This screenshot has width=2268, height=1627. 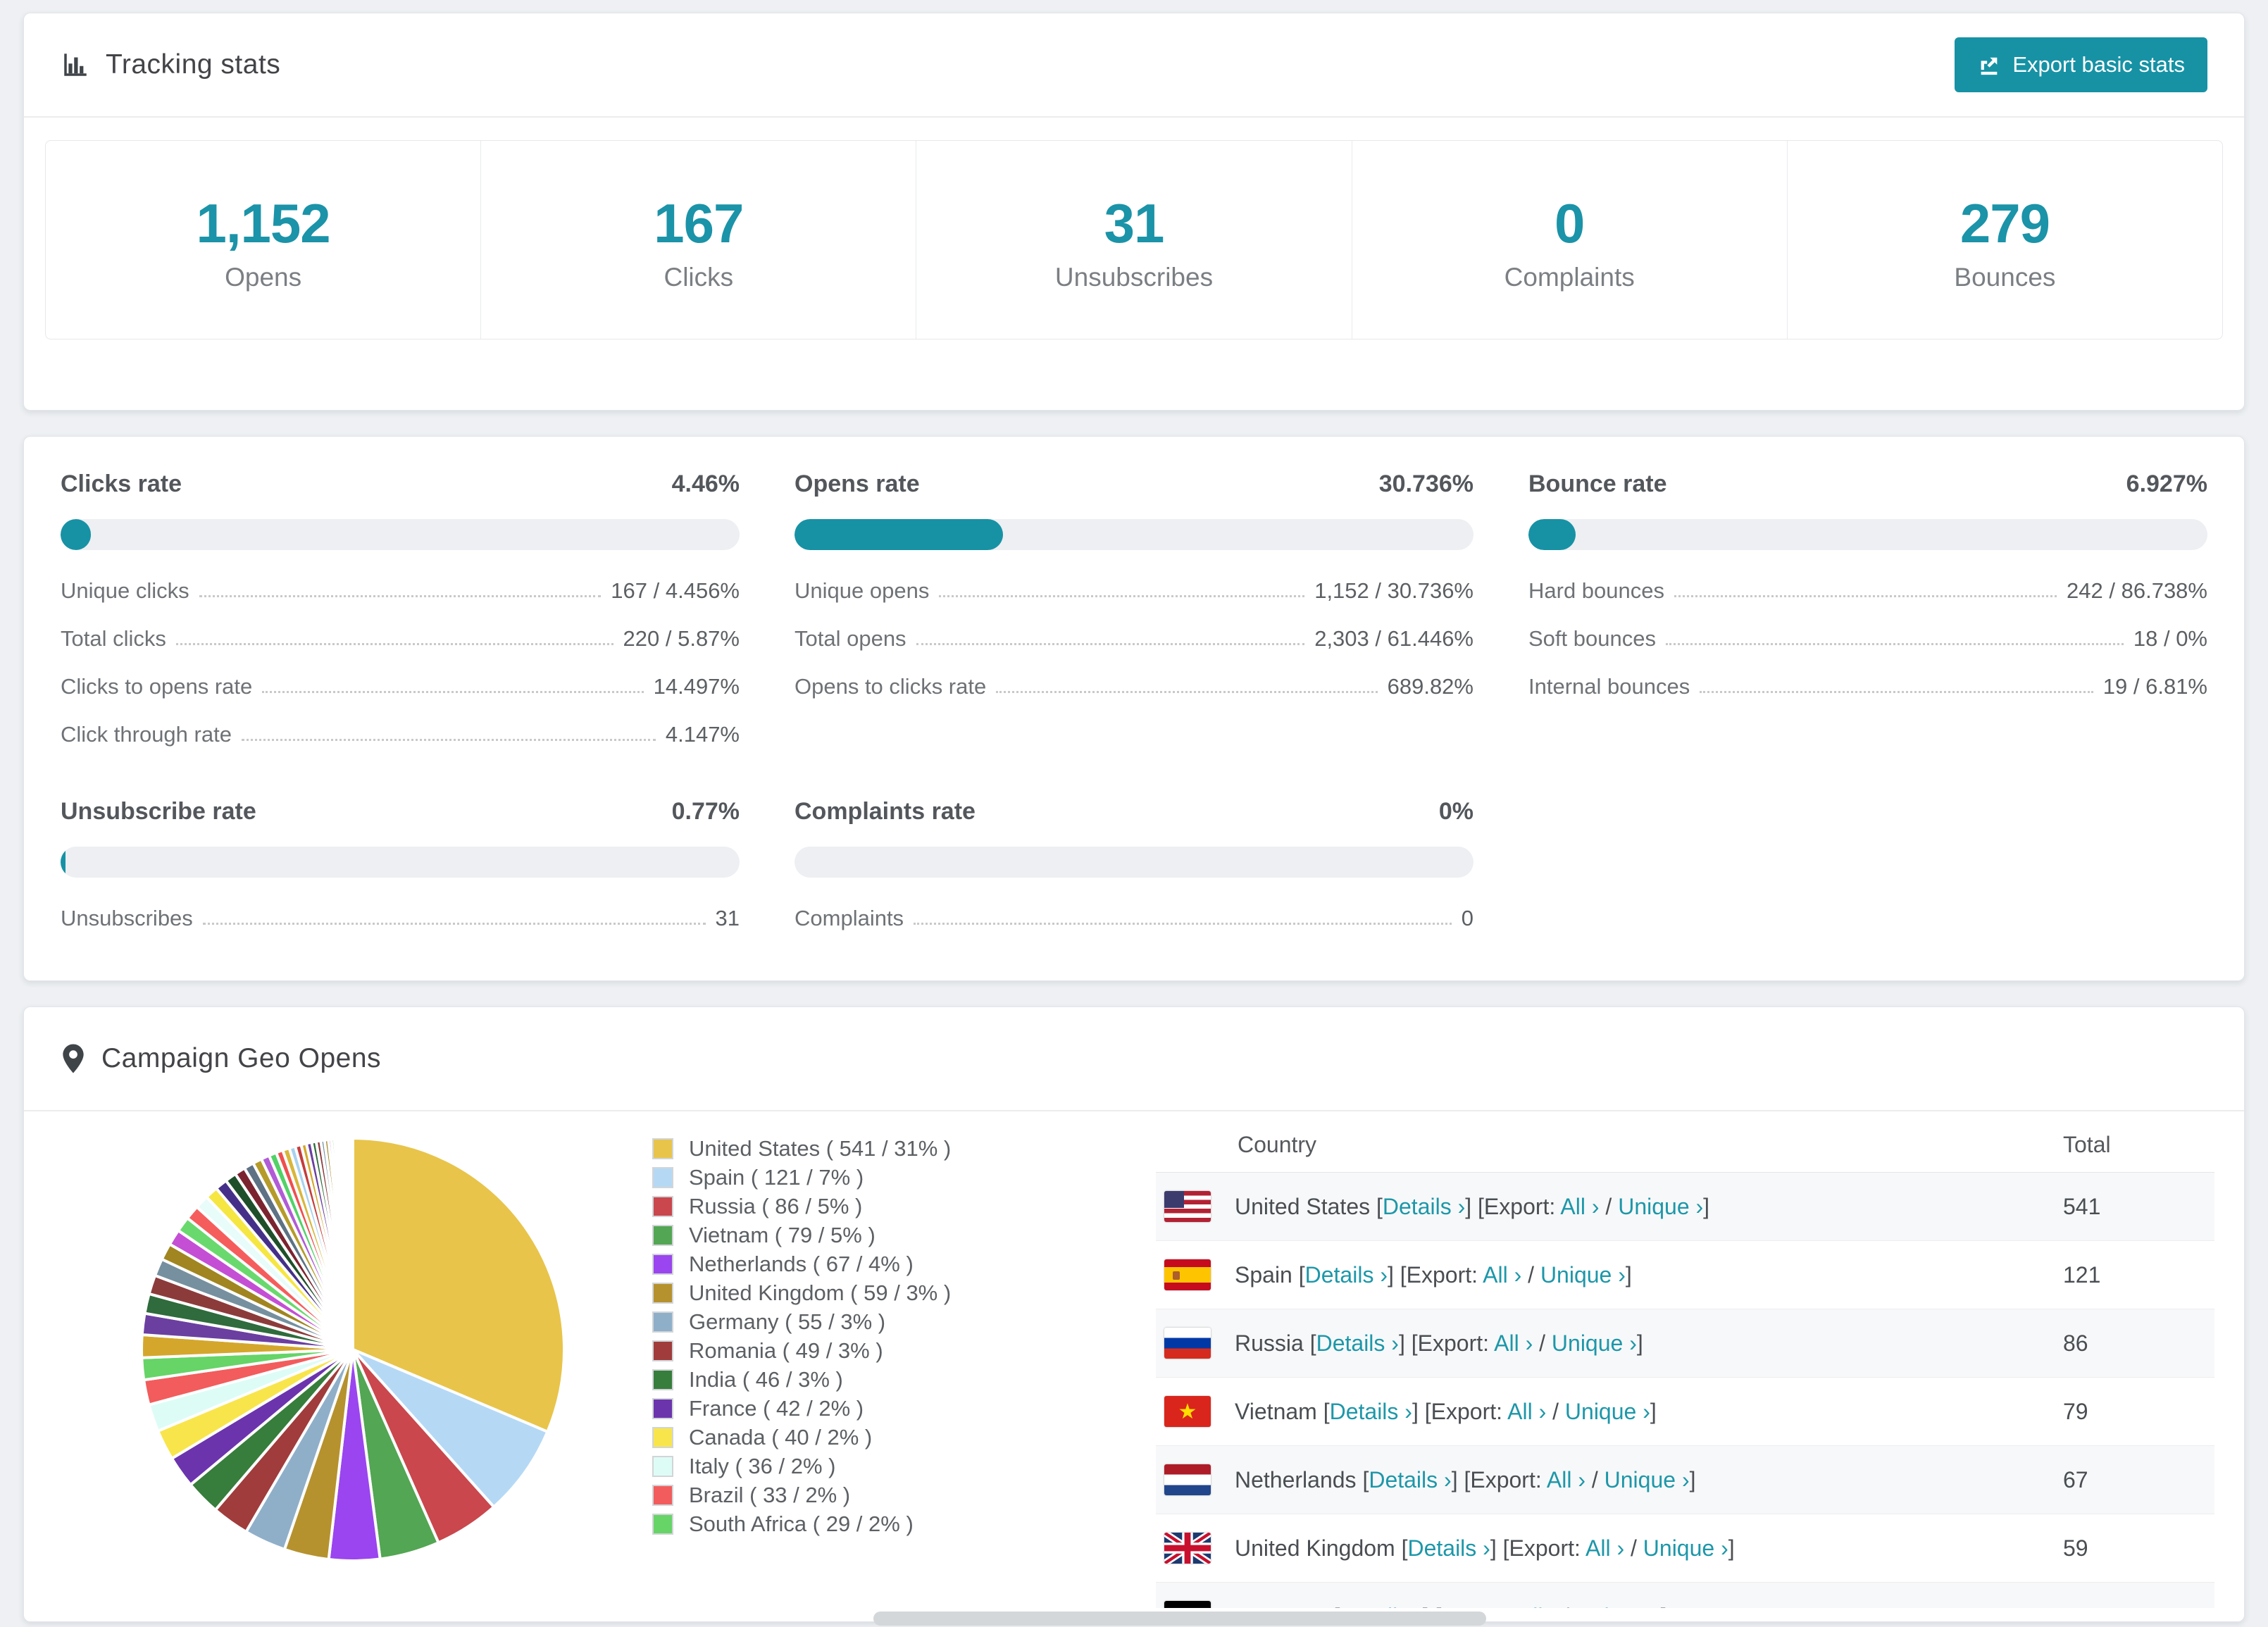 What do you see at coordinates (1134, 862) in the screenshot?
I see `progress-bar` at bounding box center [1134, 862].